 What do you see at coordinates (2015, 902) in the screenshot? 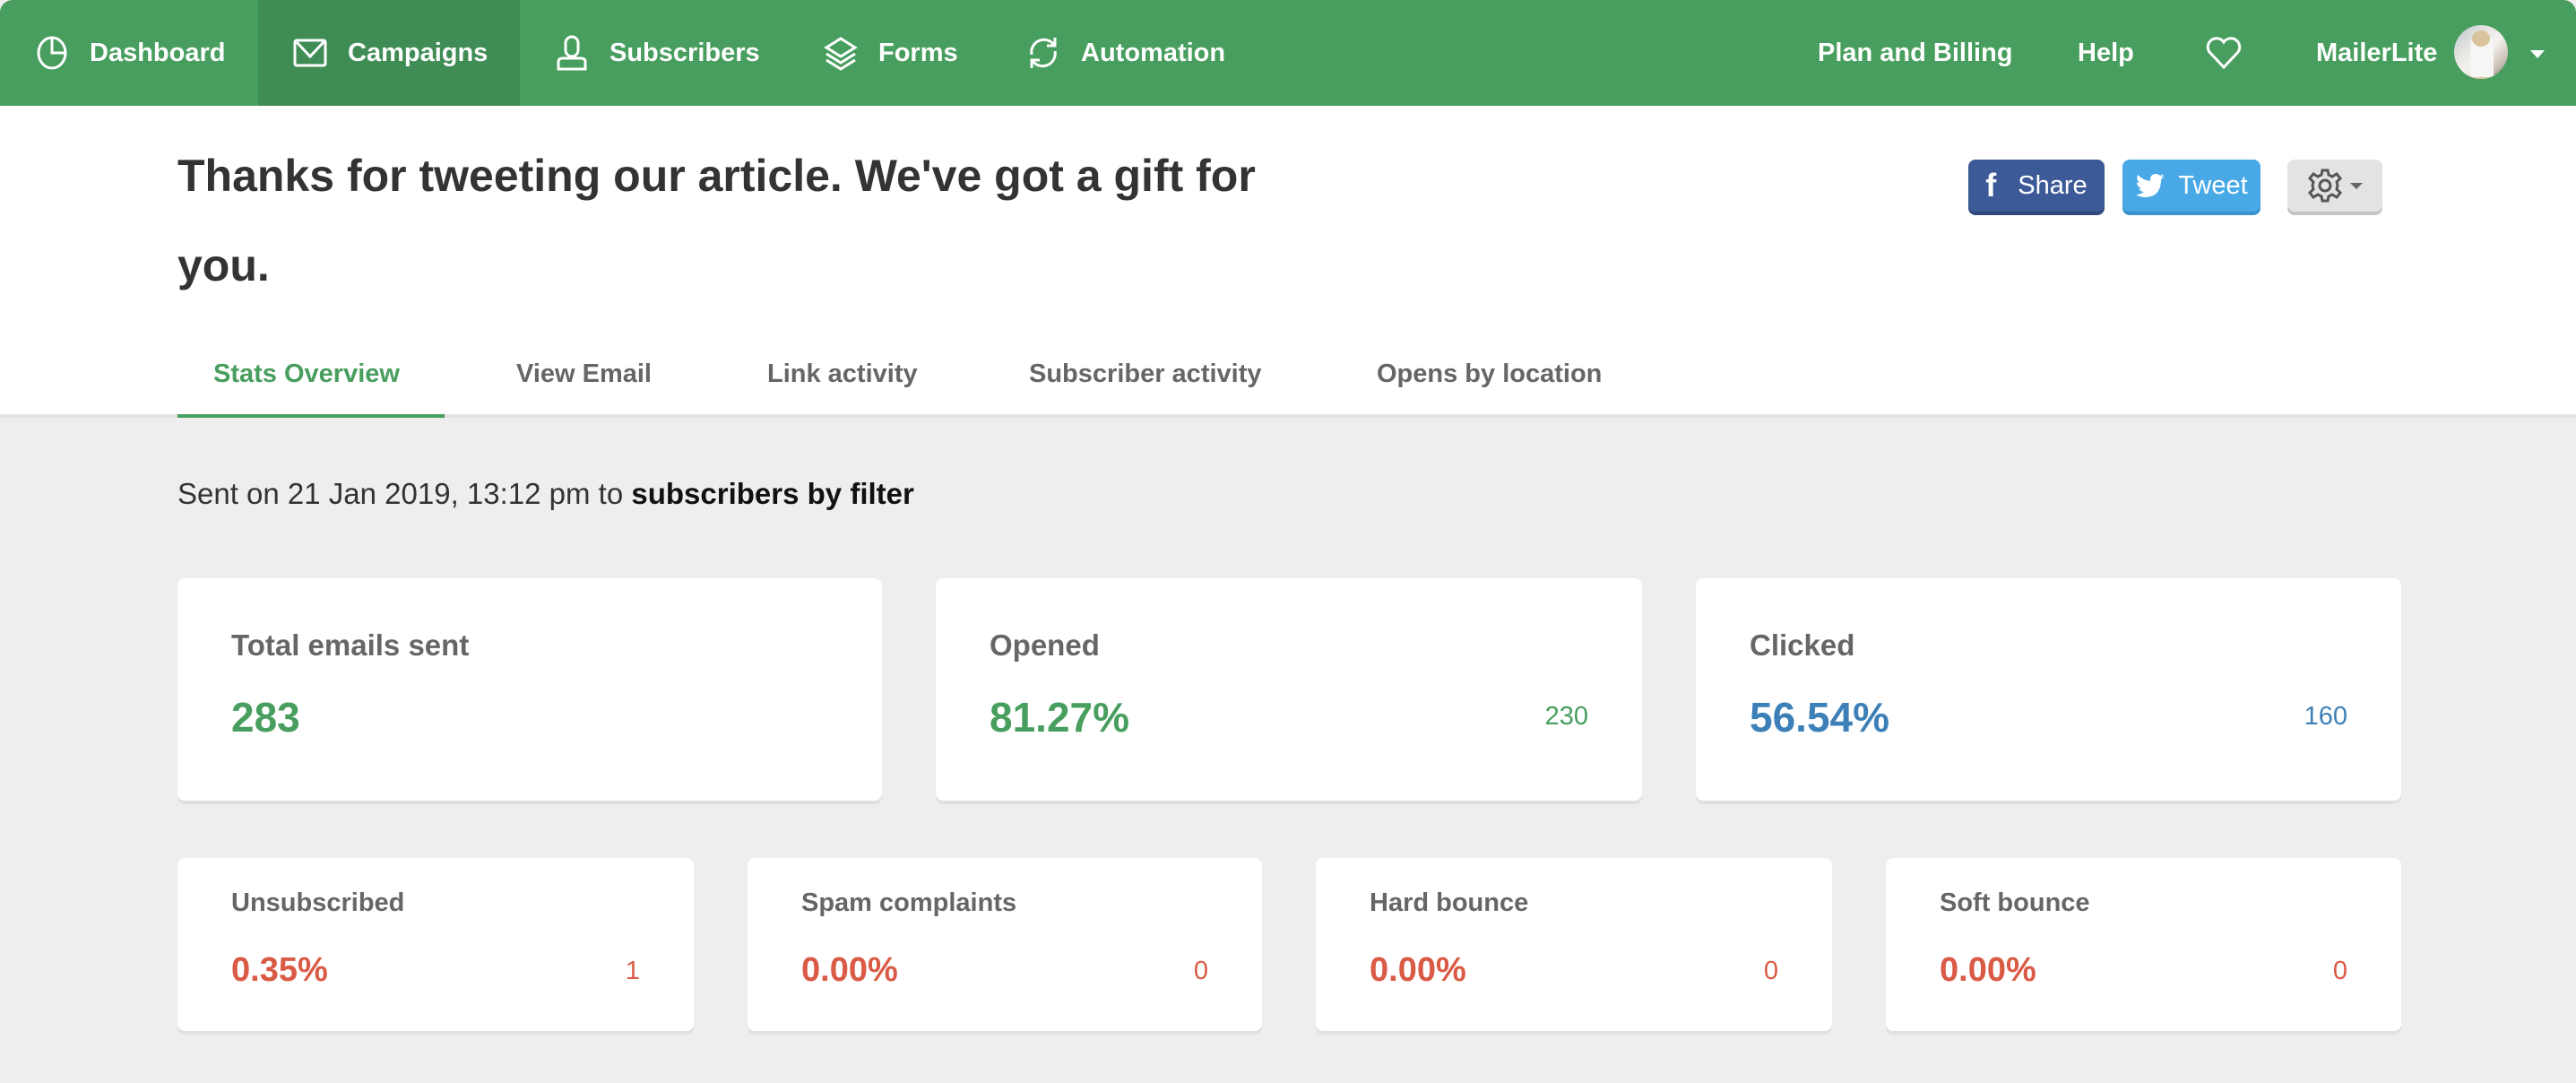
I see `stat-label: Soft bounce` at bounding box center [2015, 902].